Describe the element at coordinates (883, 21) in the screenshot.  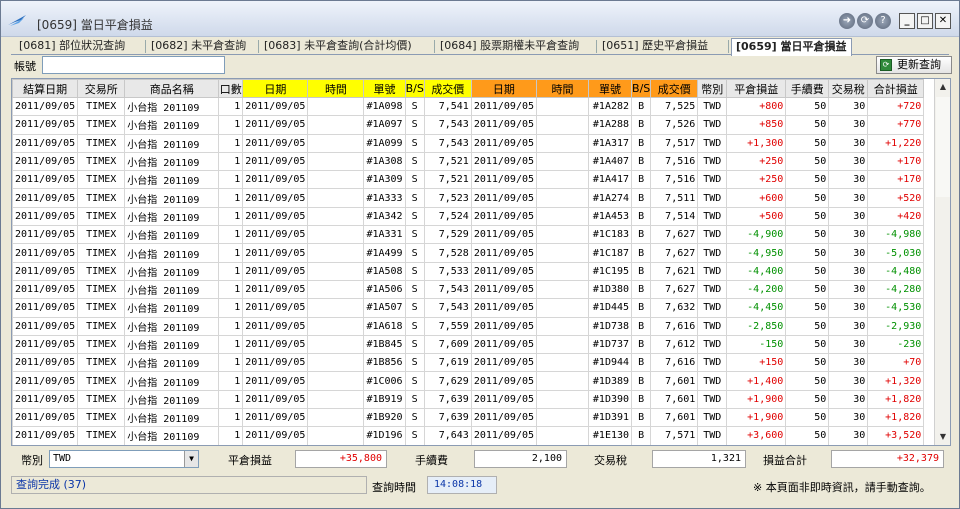
I see `help-icon: ?` at that location.